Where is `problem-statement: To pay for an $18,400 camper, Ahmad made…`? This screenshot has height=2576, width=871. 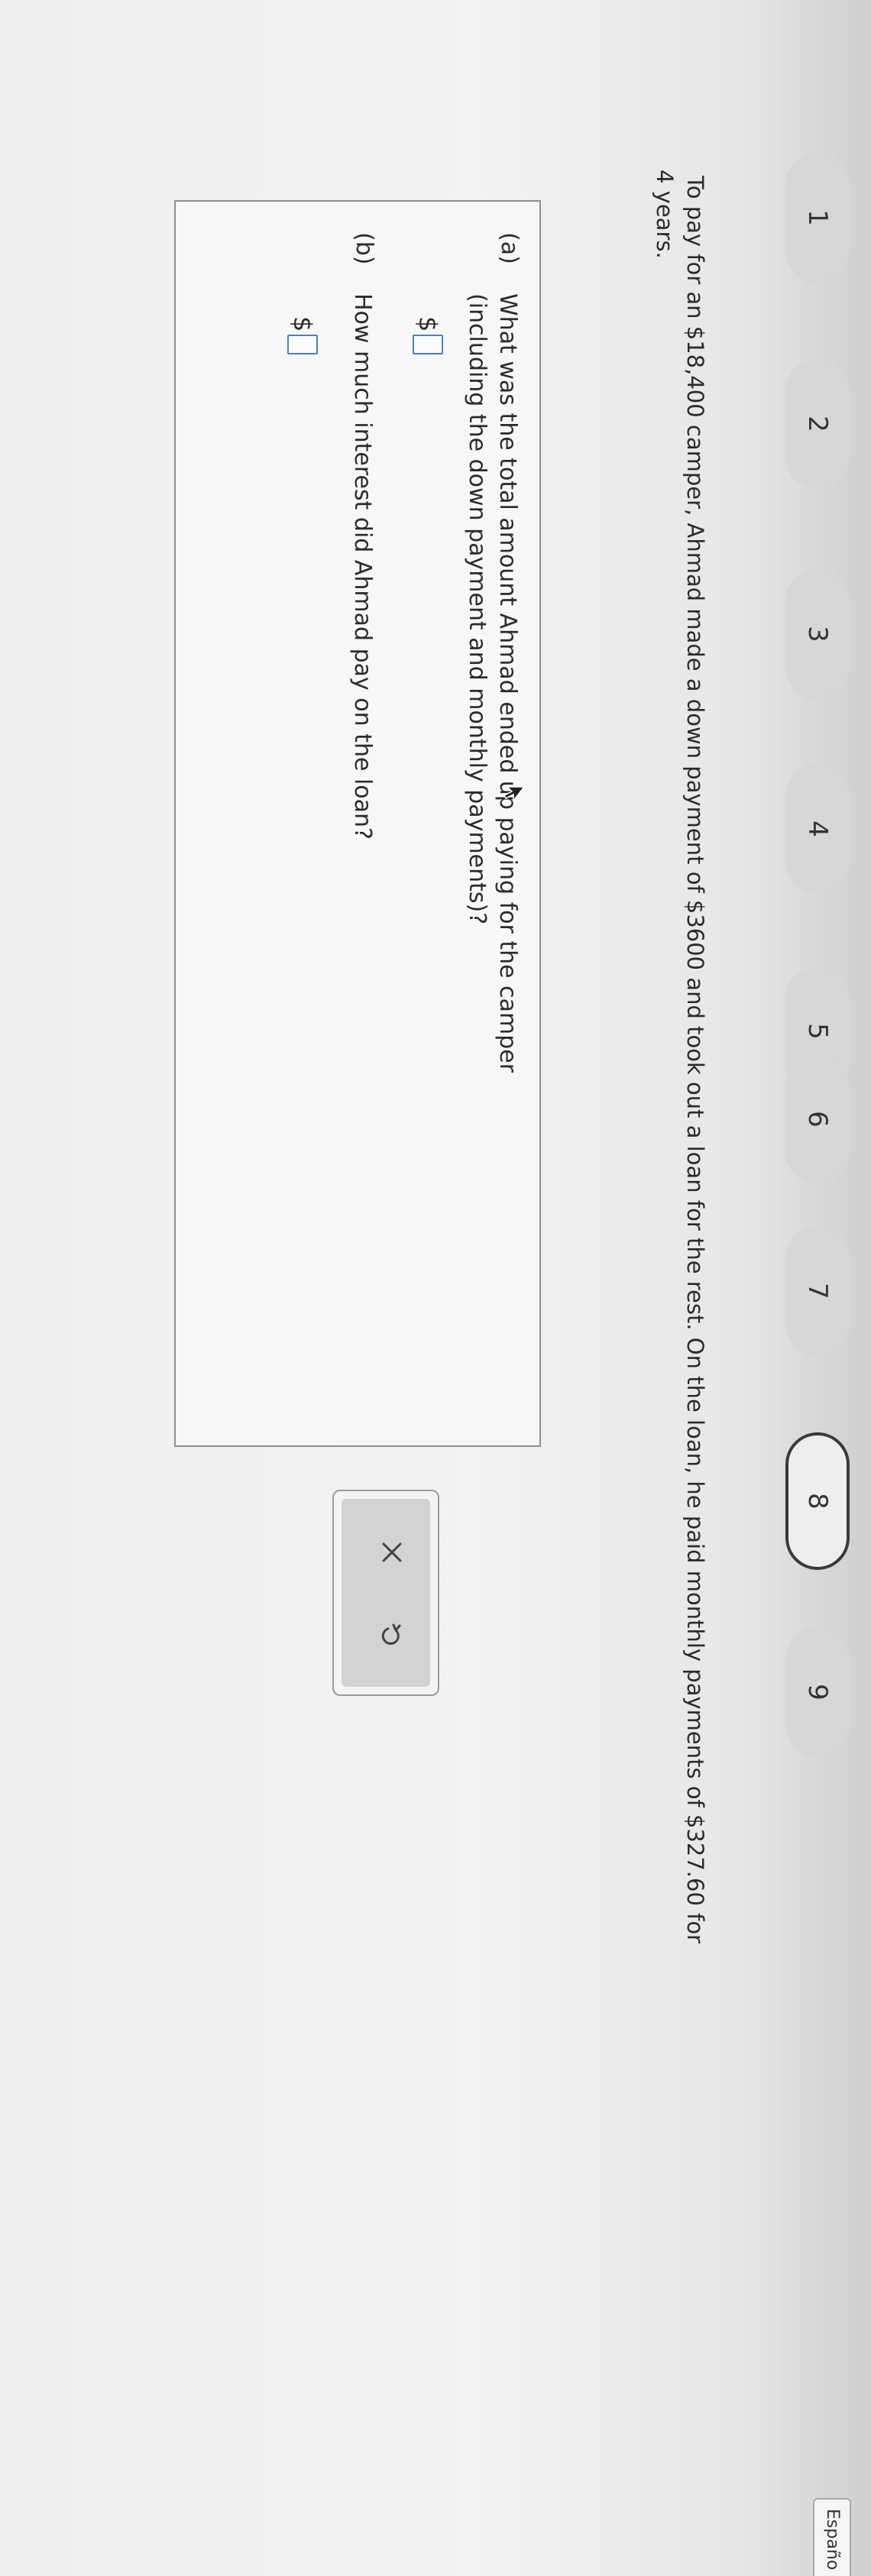
problem-statement: To pay for an $18,400 camper, Ahmad made… is located at coordinates (680, 1319).